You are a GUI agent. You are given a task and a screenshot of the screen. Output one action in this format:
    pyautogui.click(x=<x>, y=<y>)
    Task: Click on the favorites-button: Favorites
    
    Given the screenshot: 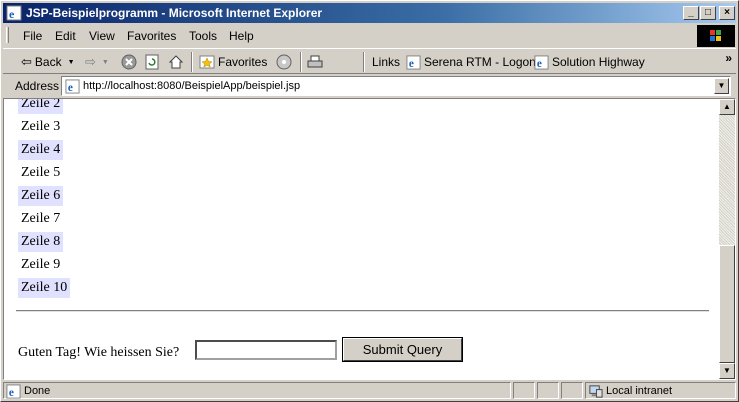 What is the action you would take?
    pyautogui.click(x=233, y=62)
    